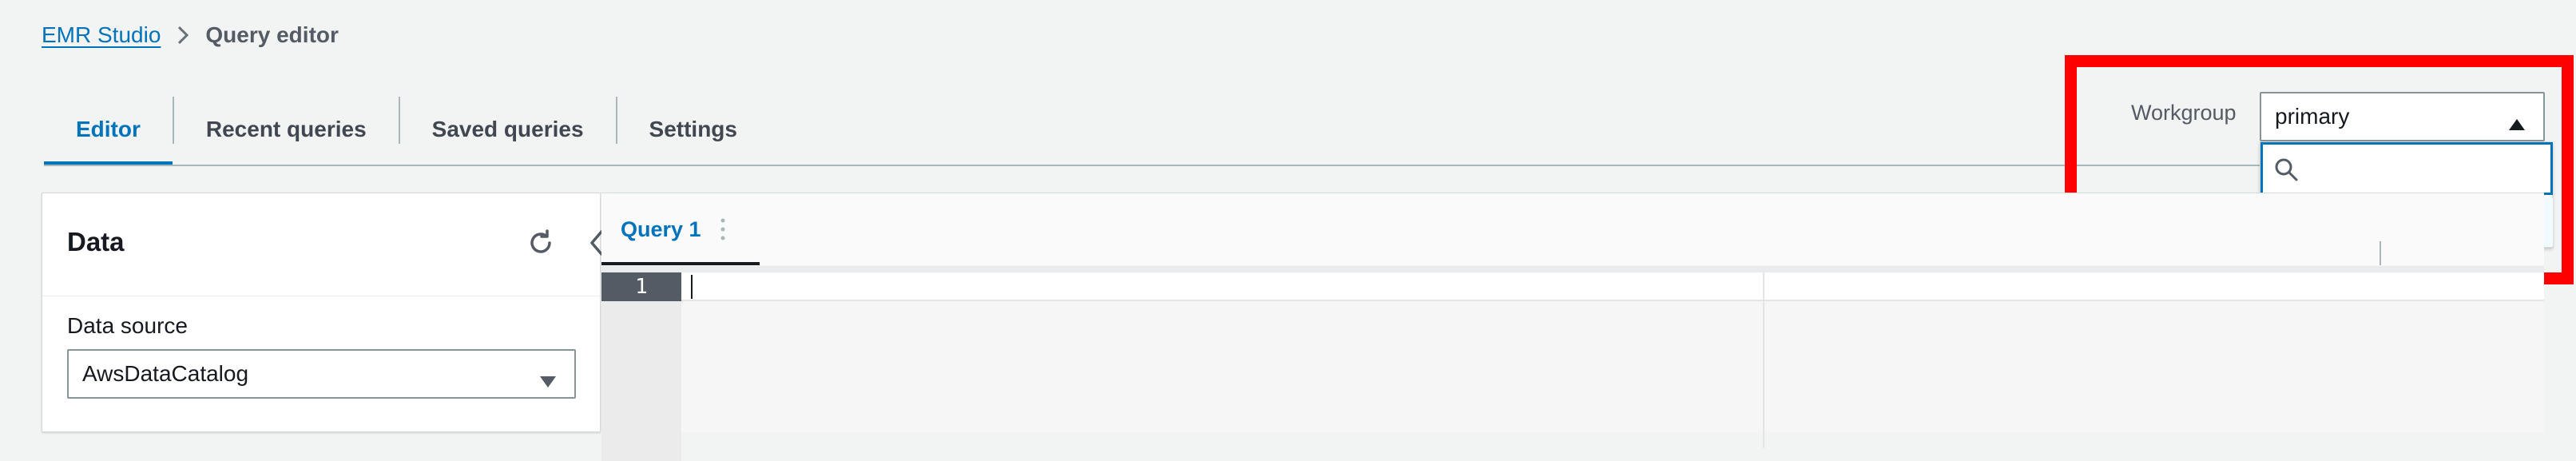  What do you see at coordinates (548, 381) in the screenshot?
I see `caret-down-icon` at bounding box center [548, 381].